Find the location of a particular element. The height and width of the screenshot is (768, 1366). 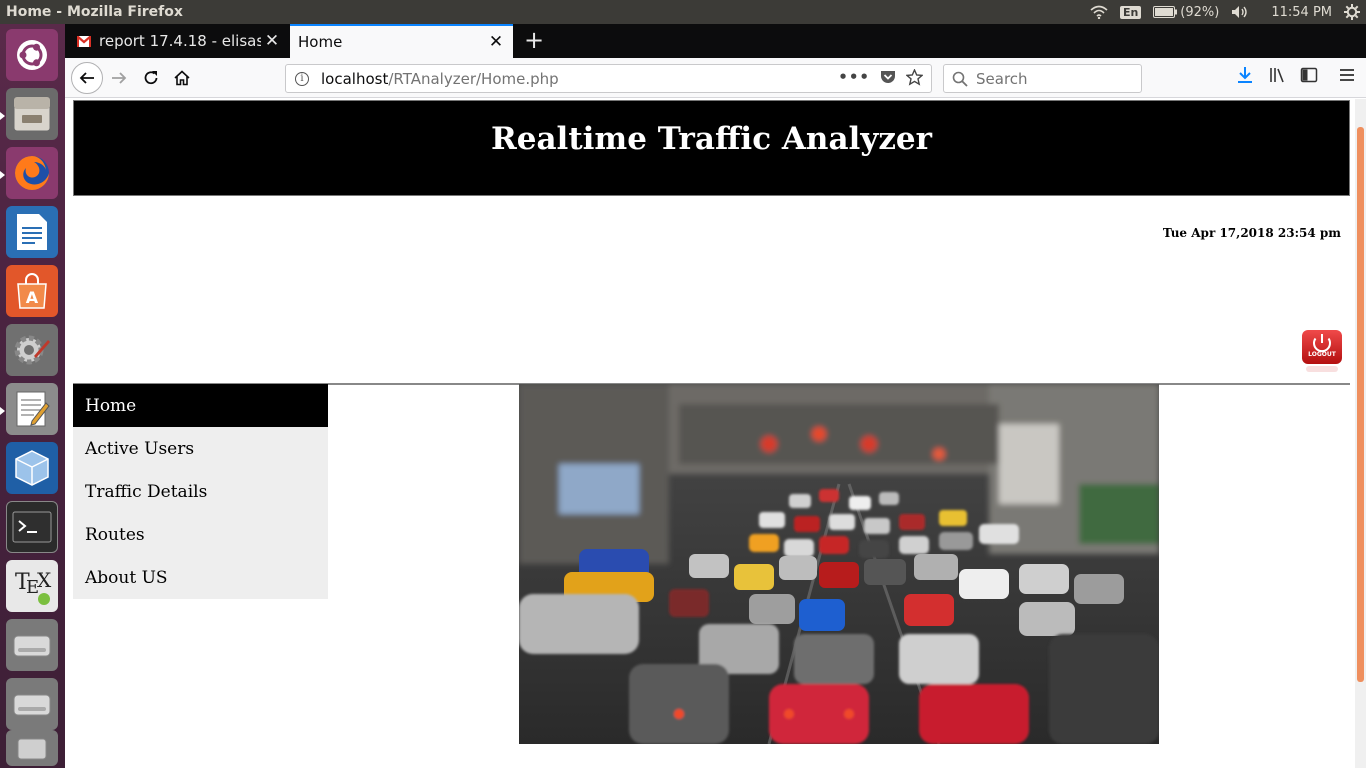

system-tray: En (92%) 11:54 PM is located at coordinates (1225, 12).